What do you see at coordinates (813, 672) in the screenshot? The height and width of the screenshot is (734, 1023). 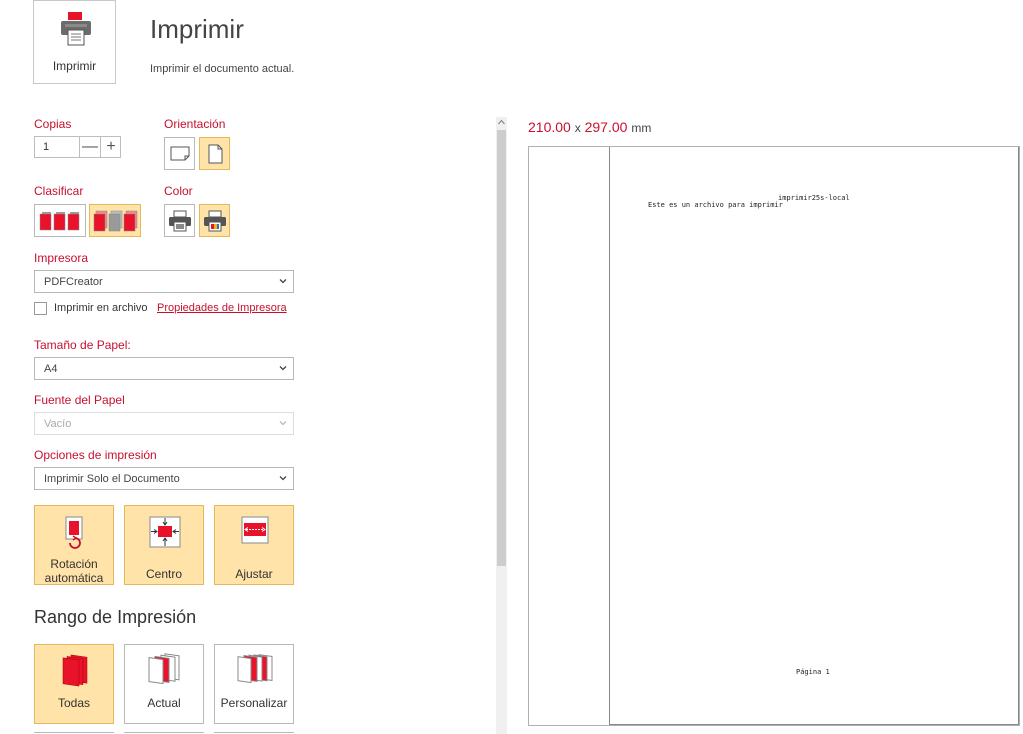 I see `preview-footer-text: Página 1` at bounding box center [813, 672].